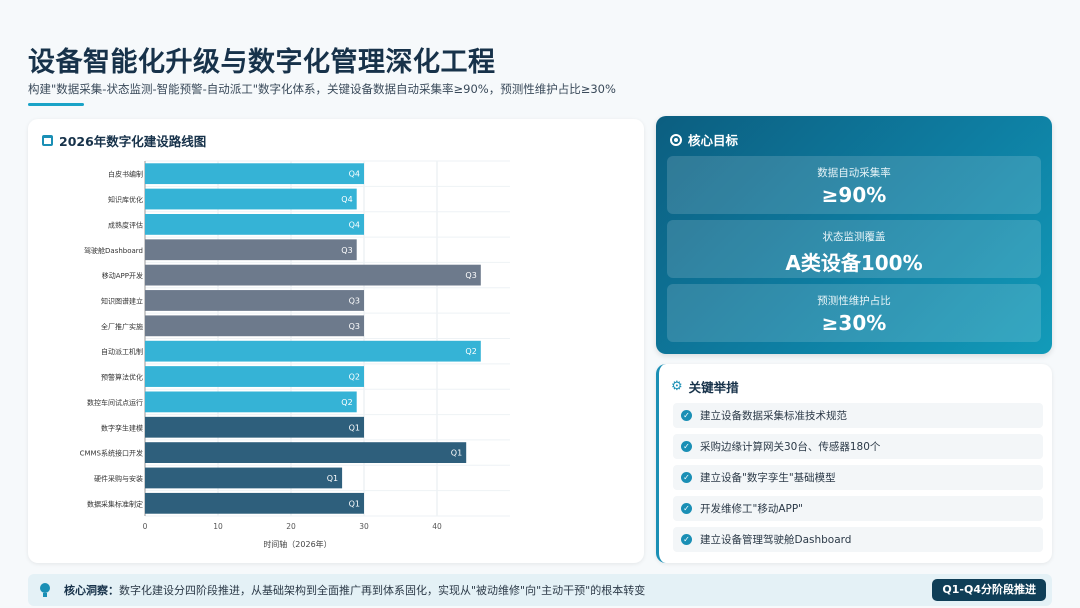 The width and height of the screenshot is (1080, 608). Describe the element at coordinates (115, 503) in the screenshot. I see `y-tick-label: 数据采集标准制定` at that location.